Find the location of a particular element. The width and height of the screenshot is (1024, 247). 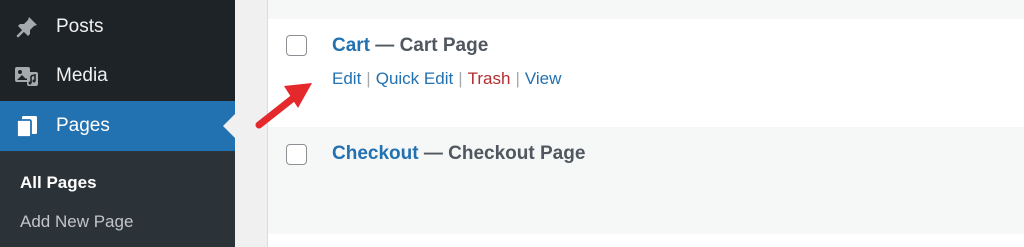

edit-link: Edit is located at coordinates (346, 78).